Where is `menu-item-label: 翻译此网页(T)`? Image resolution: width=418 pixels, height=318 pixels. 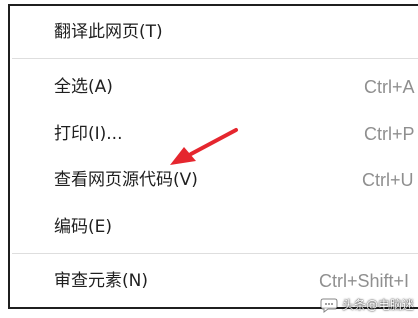 menu-item-label: 翻译此网页(T) is located at coordinates (108, 32).